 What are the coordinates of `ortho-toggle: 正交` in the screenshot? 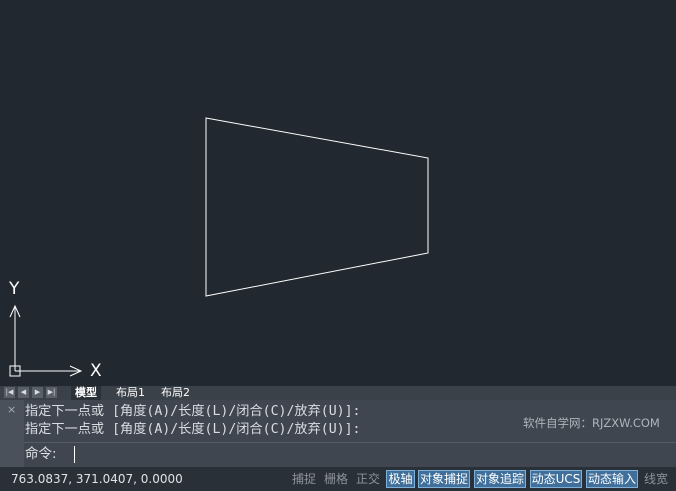 It's located at (368, 479).